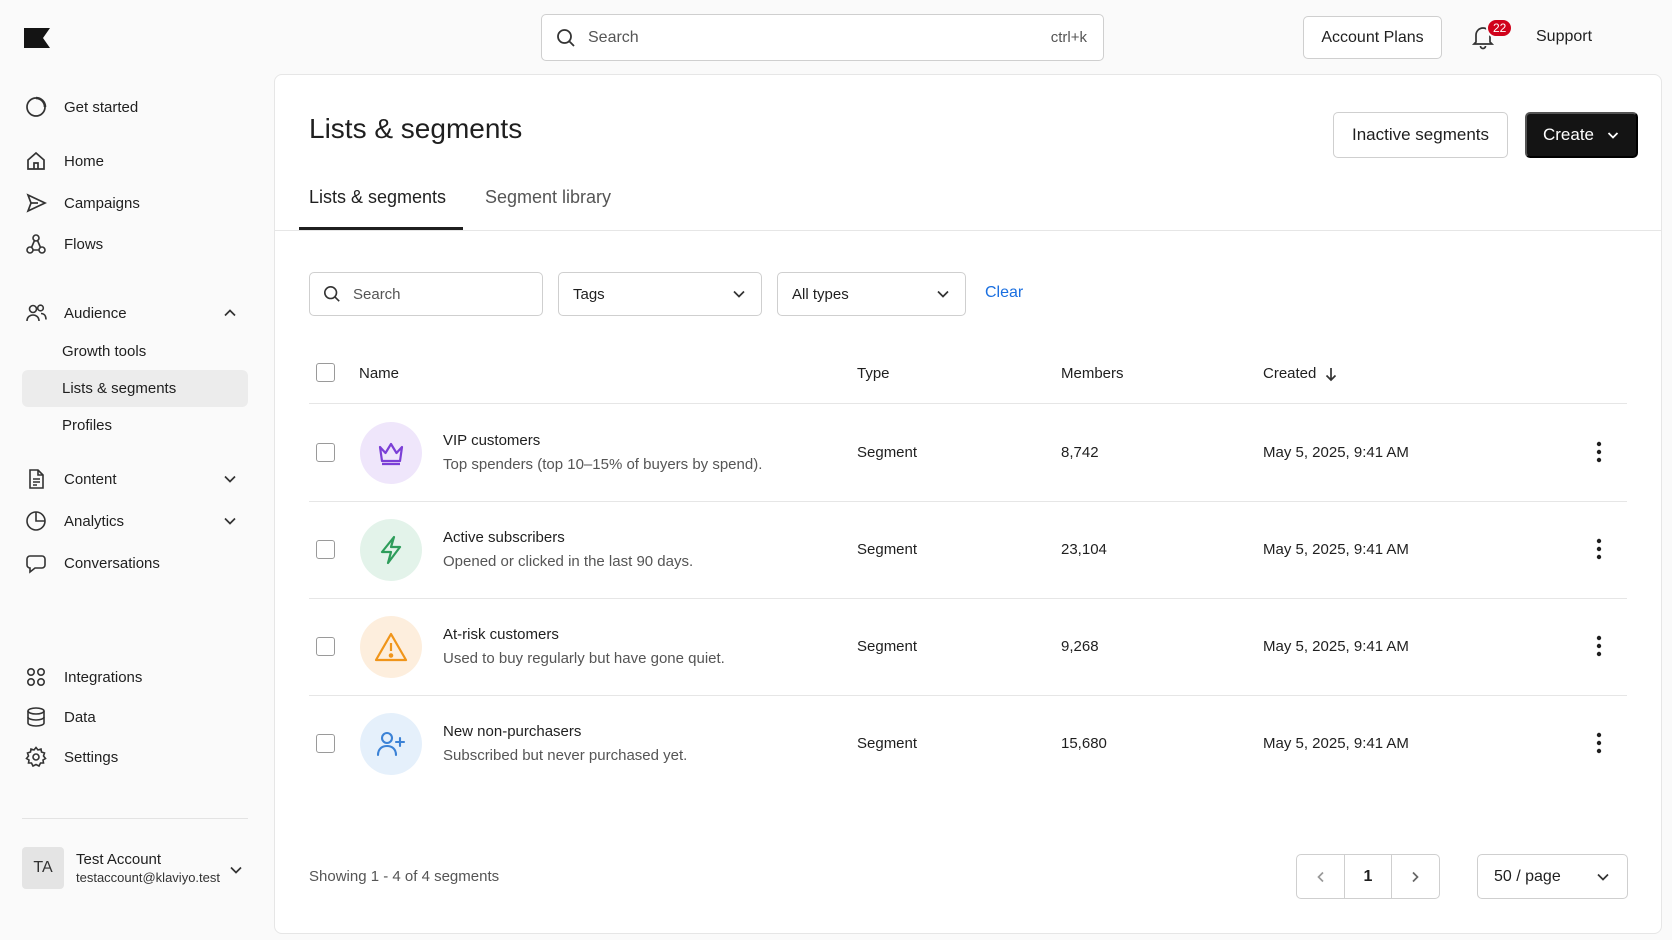  I want to click on tags-dropdown-value: Tags, so click(589, 294).